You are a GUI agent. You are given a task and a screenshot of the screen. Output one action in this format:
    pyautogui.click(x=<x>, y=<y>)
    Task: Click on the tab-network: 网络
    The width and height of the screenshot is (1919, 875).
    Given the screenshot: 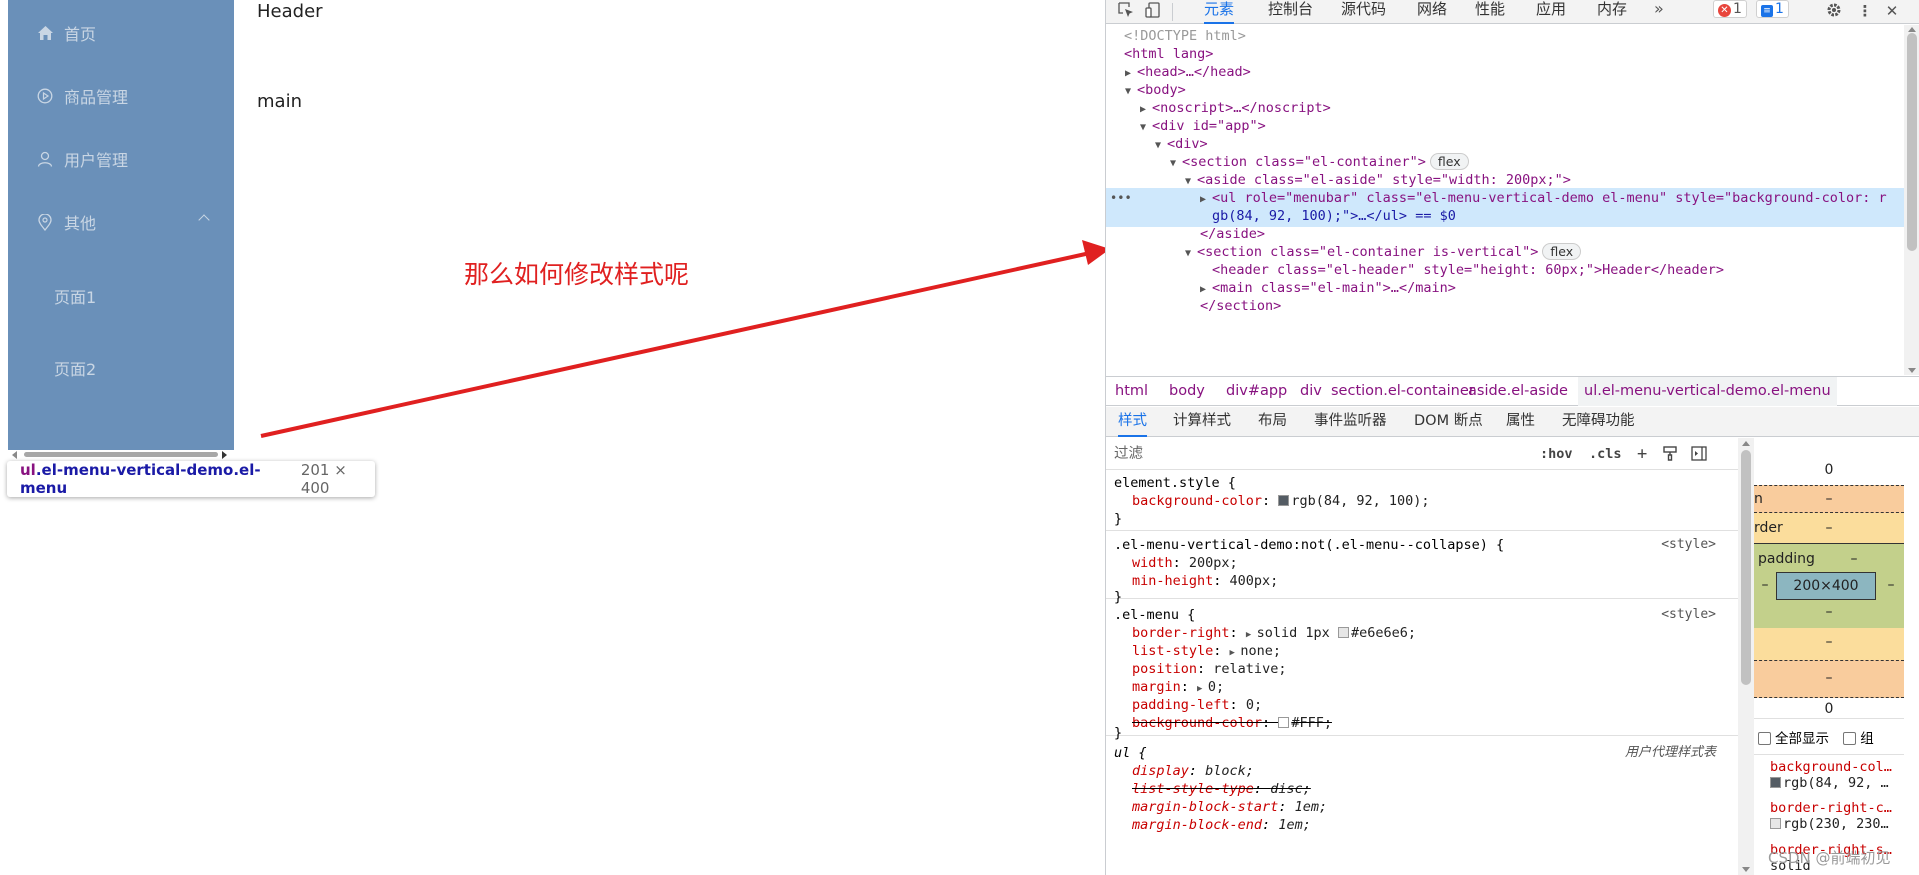 What is the action you would take?
    pyautogui.click(x=1432, y=12)
    